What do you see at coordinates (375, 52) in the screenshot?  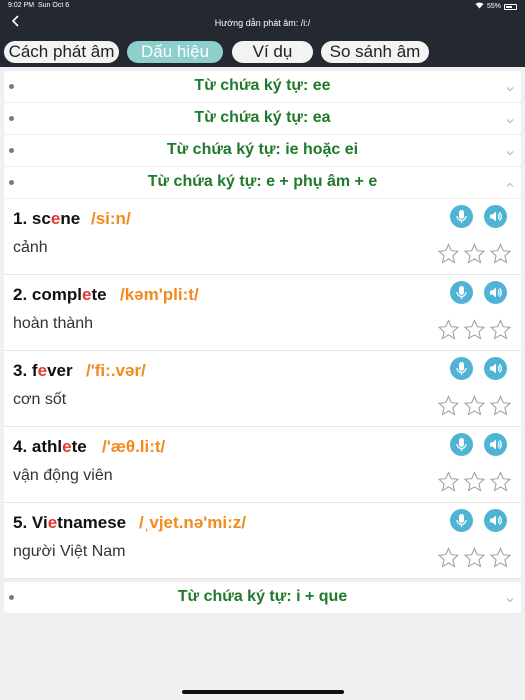 I see `tab-compare: So sánh âm` at bounding box center [375, 52].